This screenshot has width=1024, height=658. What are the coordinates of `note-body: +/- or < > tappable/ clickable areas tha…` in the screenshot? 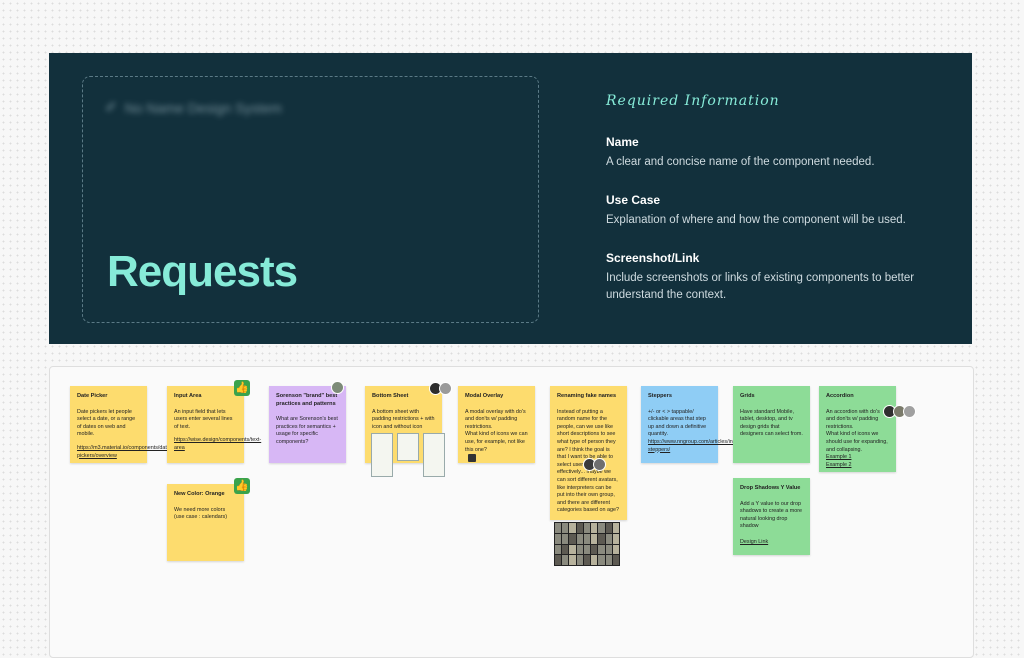 It's located at (677, 423).